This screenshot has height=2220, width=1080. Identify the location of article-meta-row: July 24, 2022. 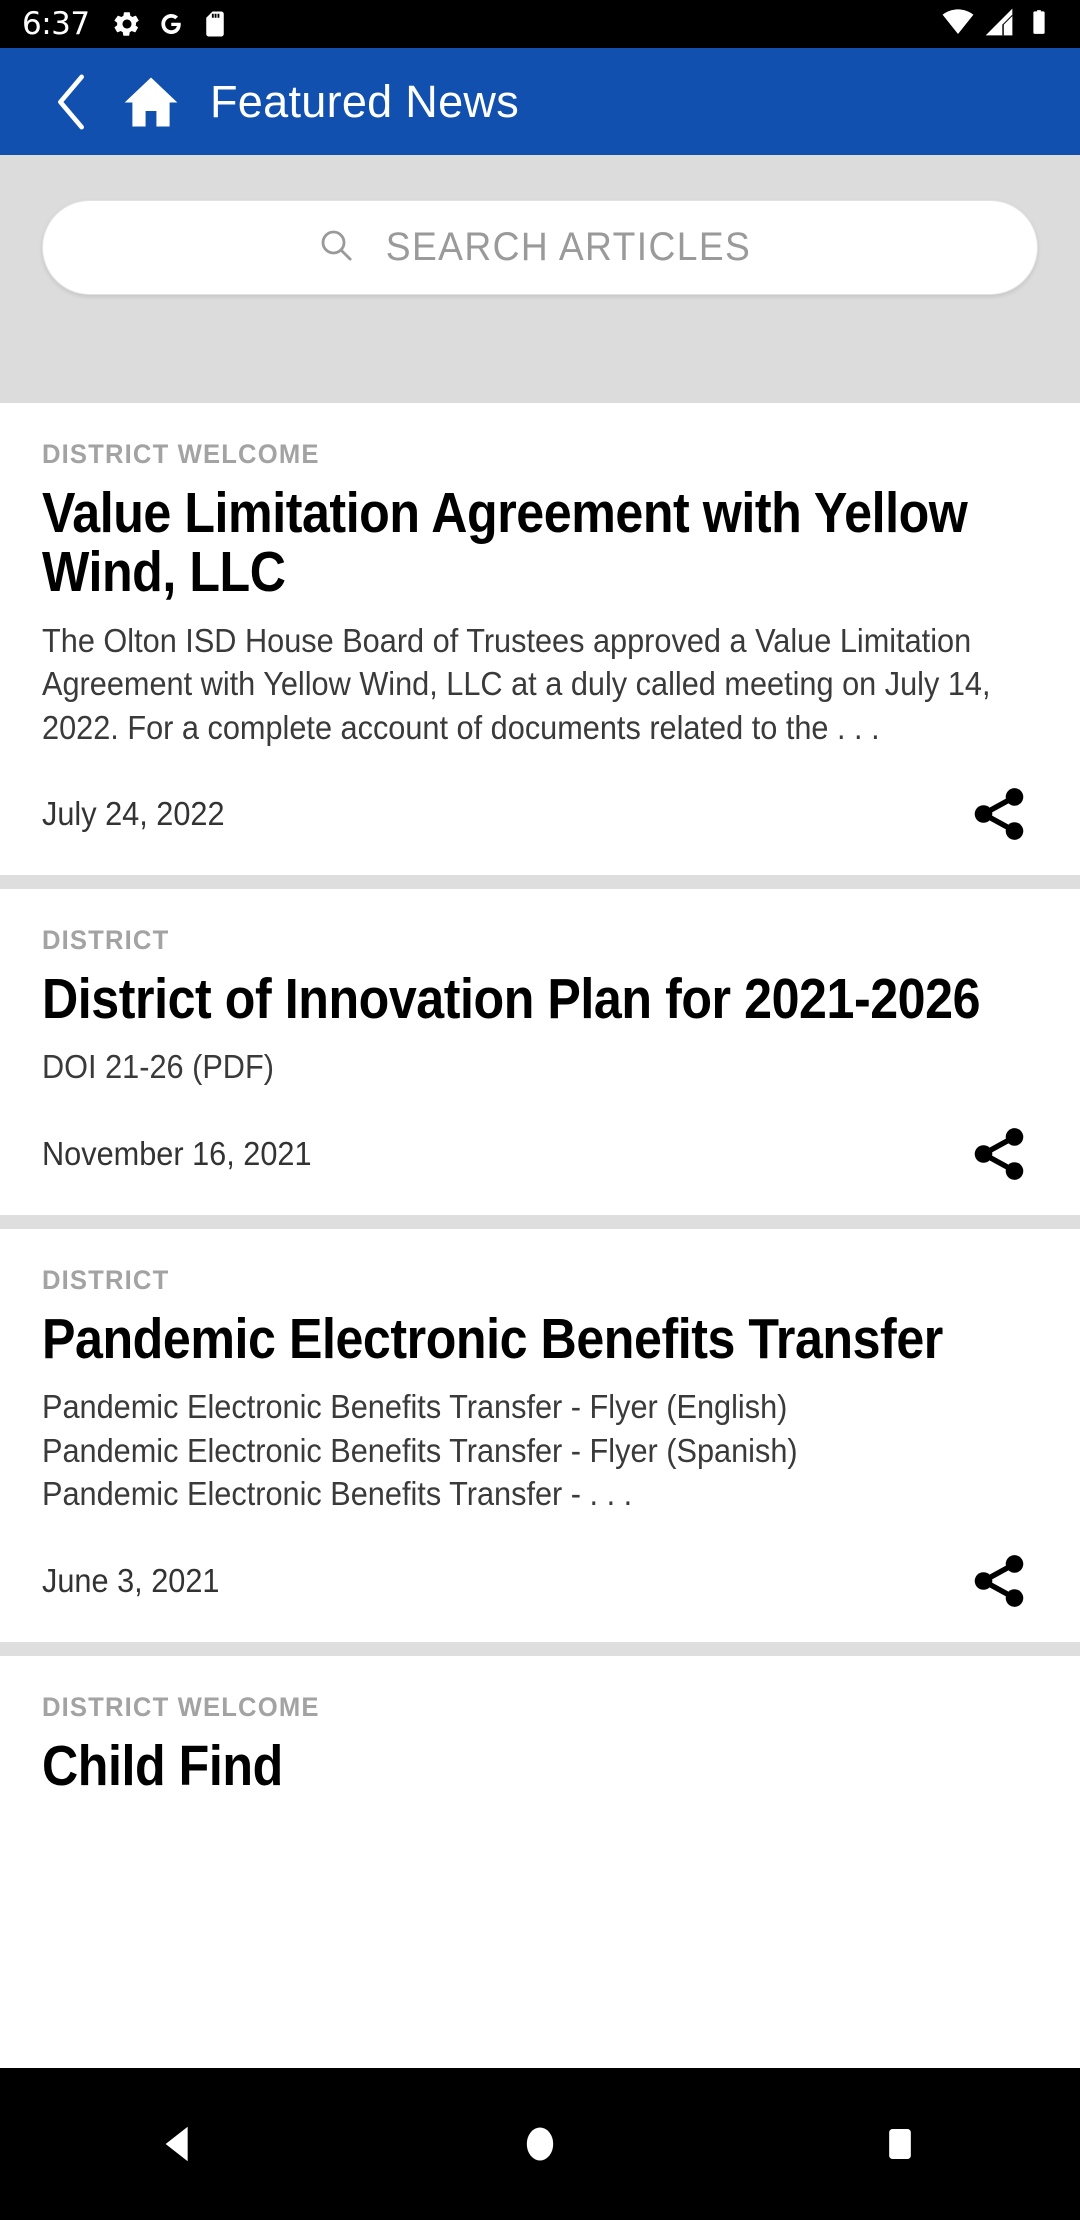
(540, 829).